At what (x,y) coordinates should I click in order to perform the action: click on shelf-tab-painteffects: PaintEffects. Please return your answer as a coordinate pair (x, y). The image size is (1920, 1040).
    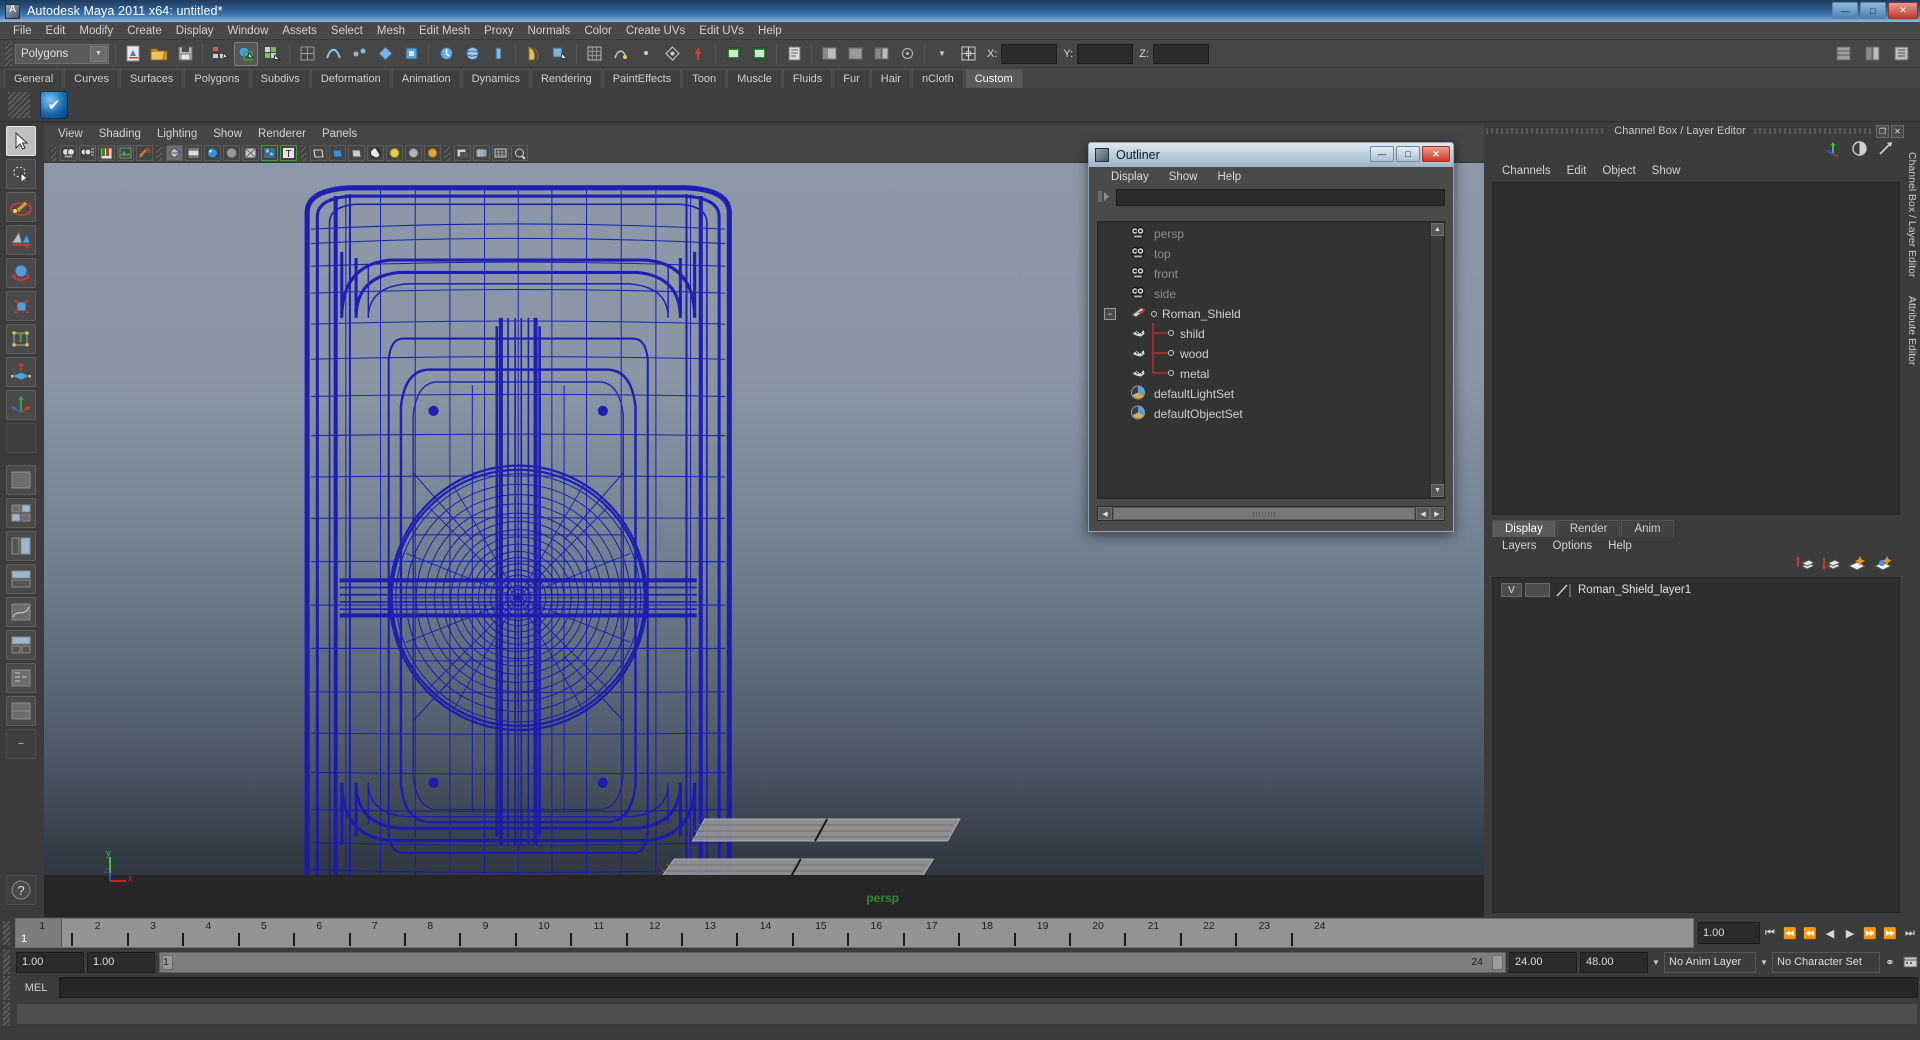
    Looking at the image, I should click on (642, 78).